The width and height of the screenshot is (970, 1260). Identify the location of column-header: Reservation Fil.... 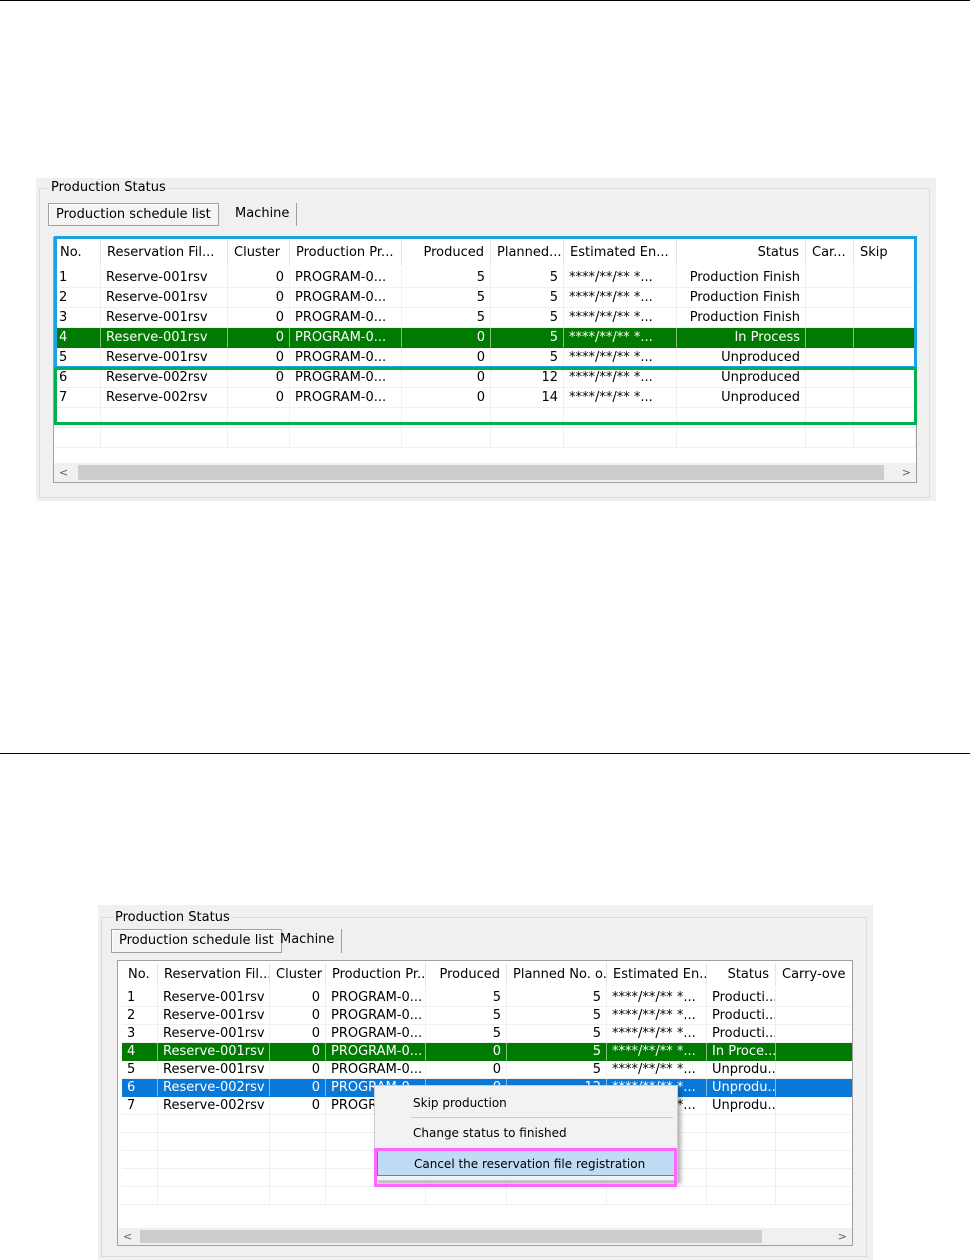
(214, 975).